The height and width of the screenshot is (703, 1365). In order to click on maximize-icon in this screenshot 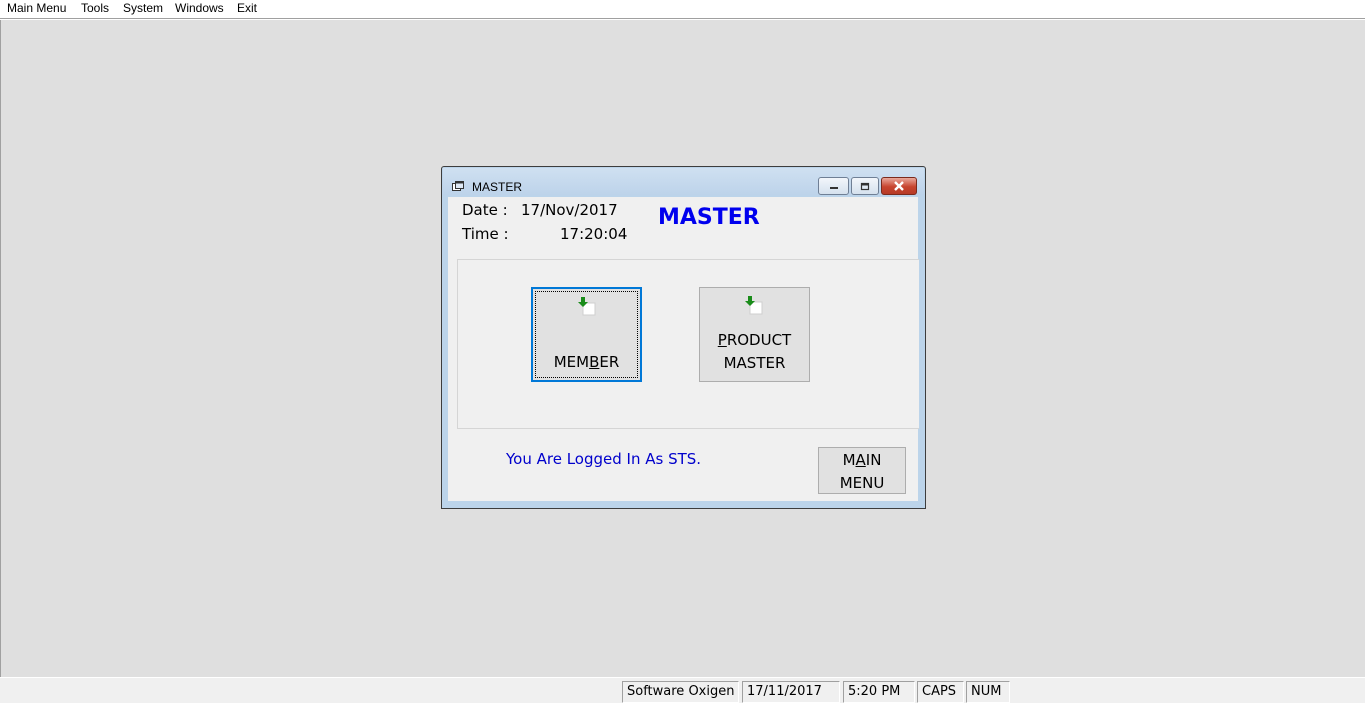, I will do `click(865, 186)`.